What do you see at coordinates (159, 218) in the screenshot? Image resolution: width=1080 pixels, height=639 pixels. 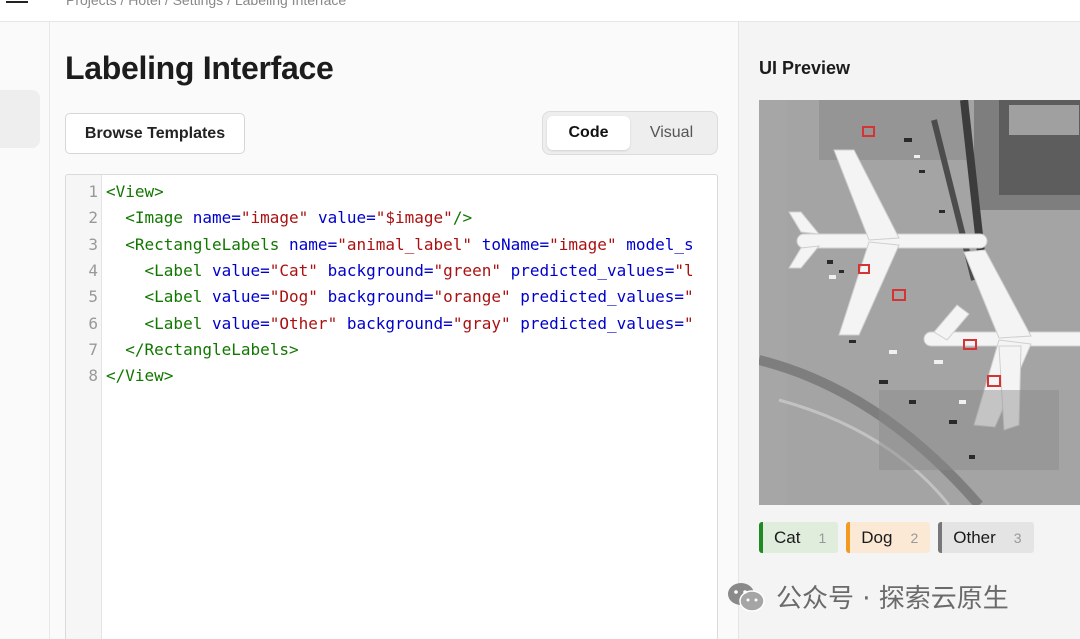 I see `code-token: <Image` at bounding box center [159, 218].